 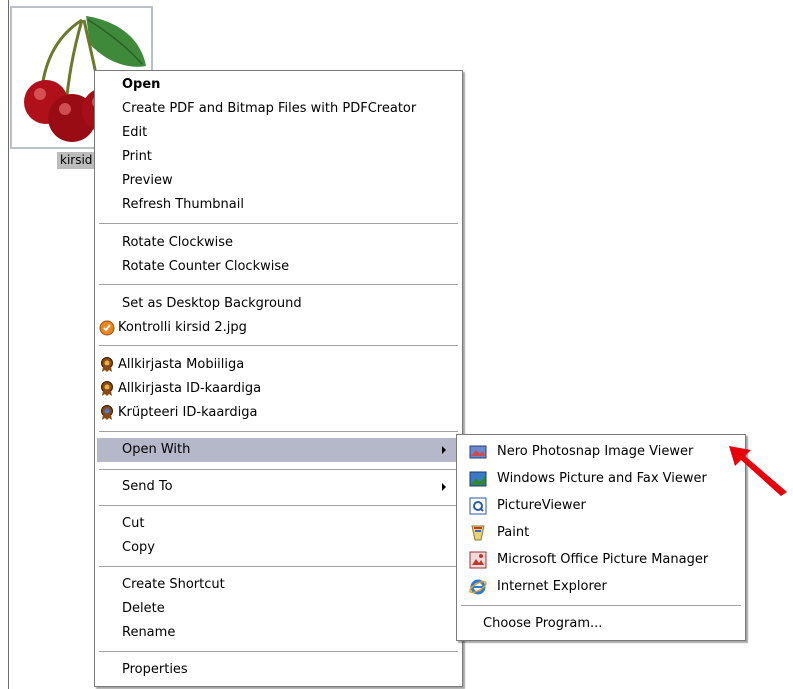 What do you see at coordinates (478, 533) in the screenshot?
I see `paint-icon` at bounding box center [478, 533].